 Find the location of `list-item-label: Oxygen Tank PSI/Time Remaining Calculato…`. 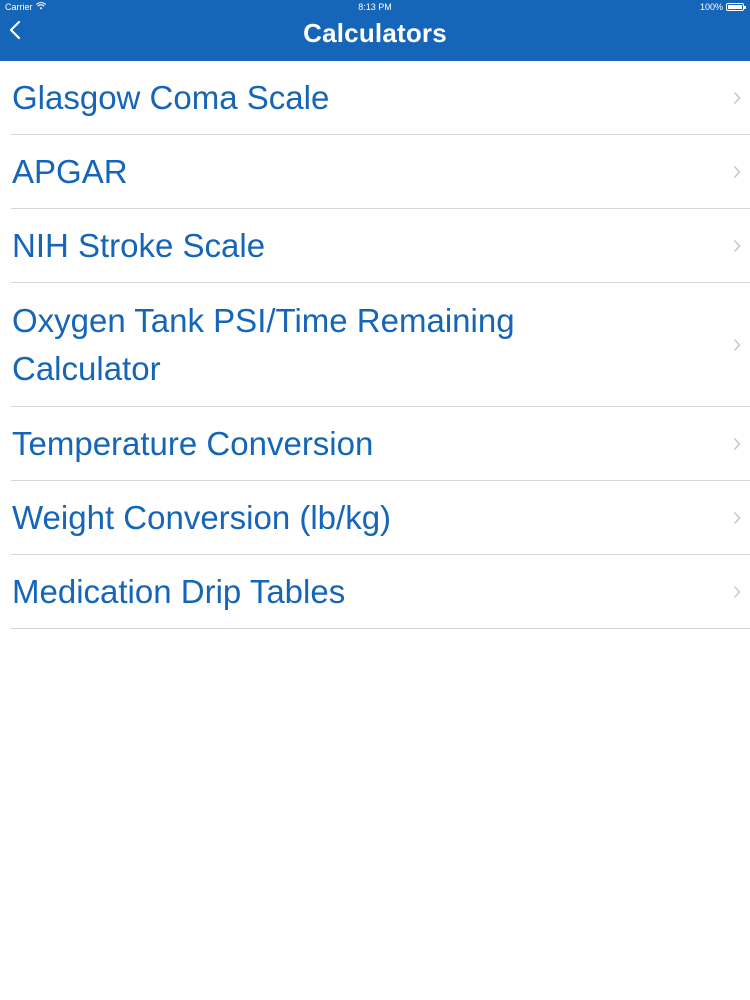

list-item-label: Oxygen Tank PSI/Time Remaining Calculato… is located at coordinates (263, 344).